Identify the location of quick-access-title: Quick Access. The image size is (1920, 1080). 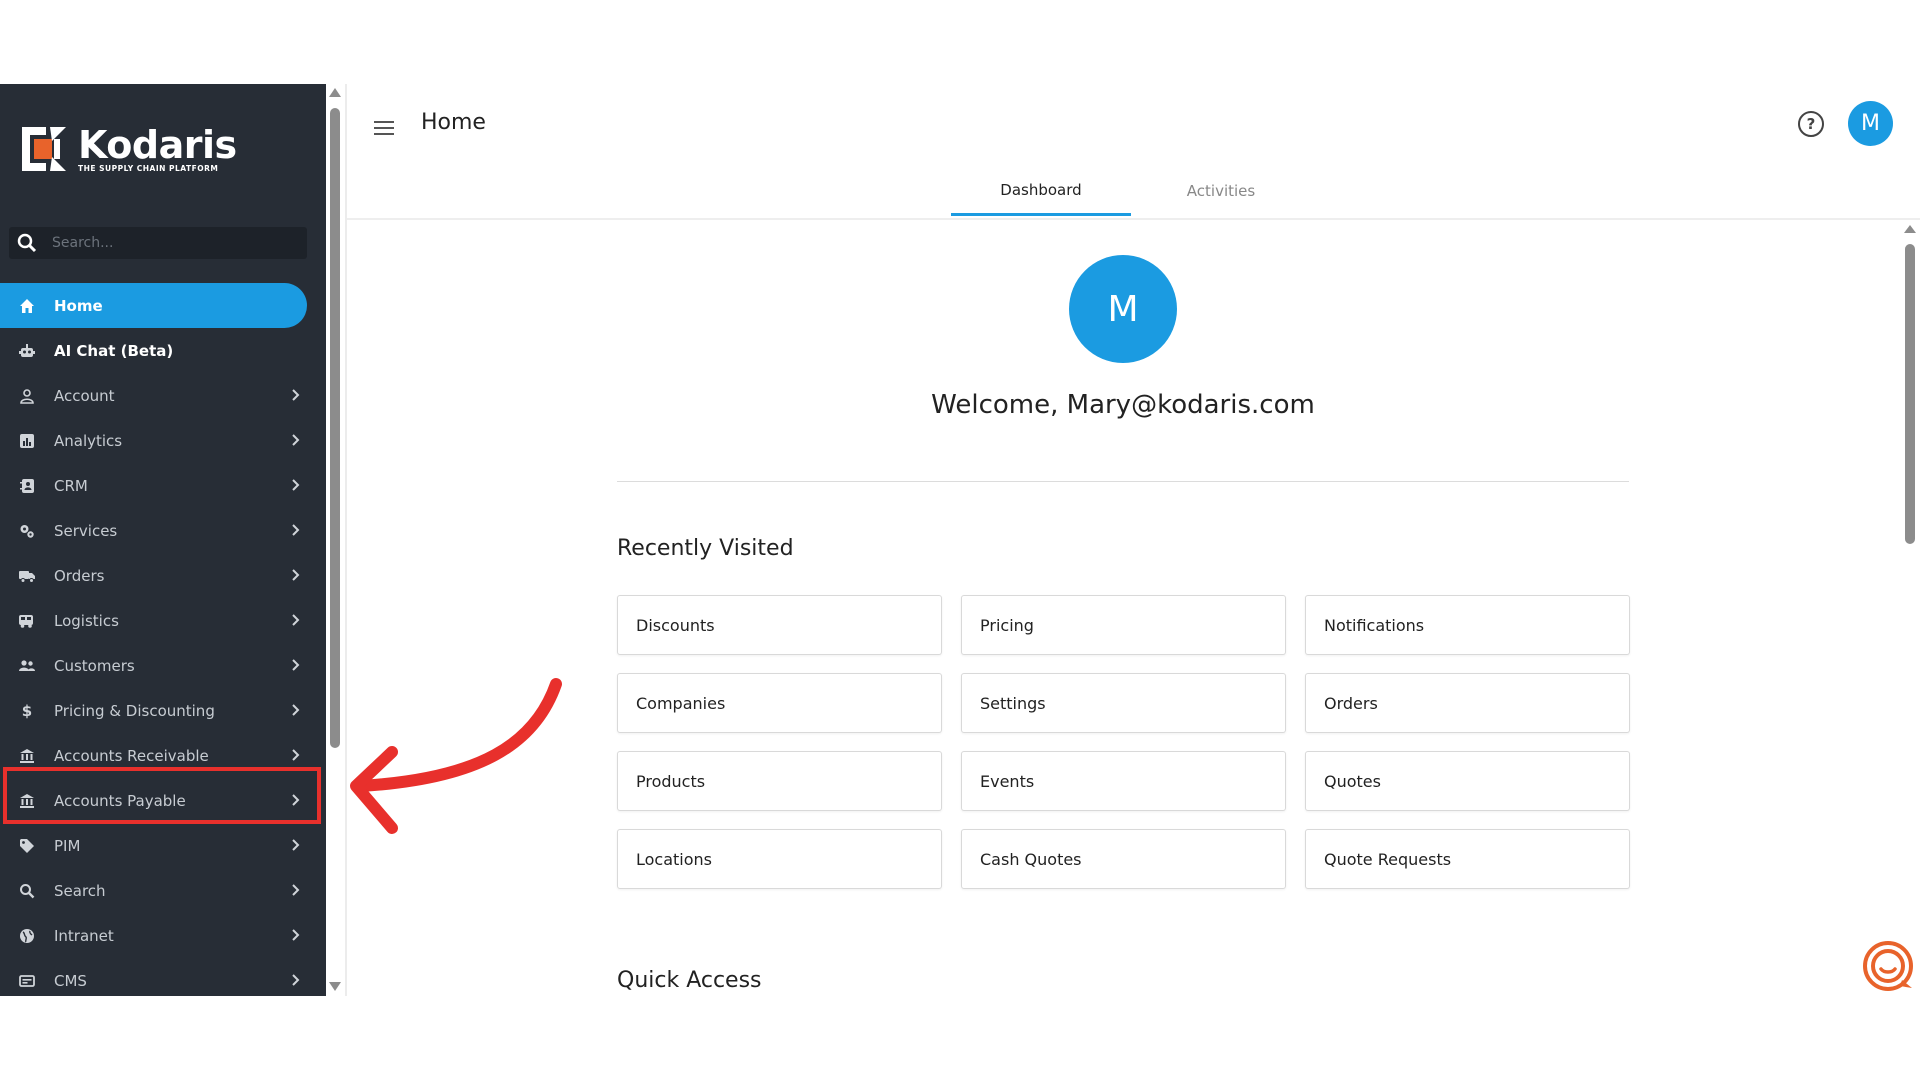
(689, 980).